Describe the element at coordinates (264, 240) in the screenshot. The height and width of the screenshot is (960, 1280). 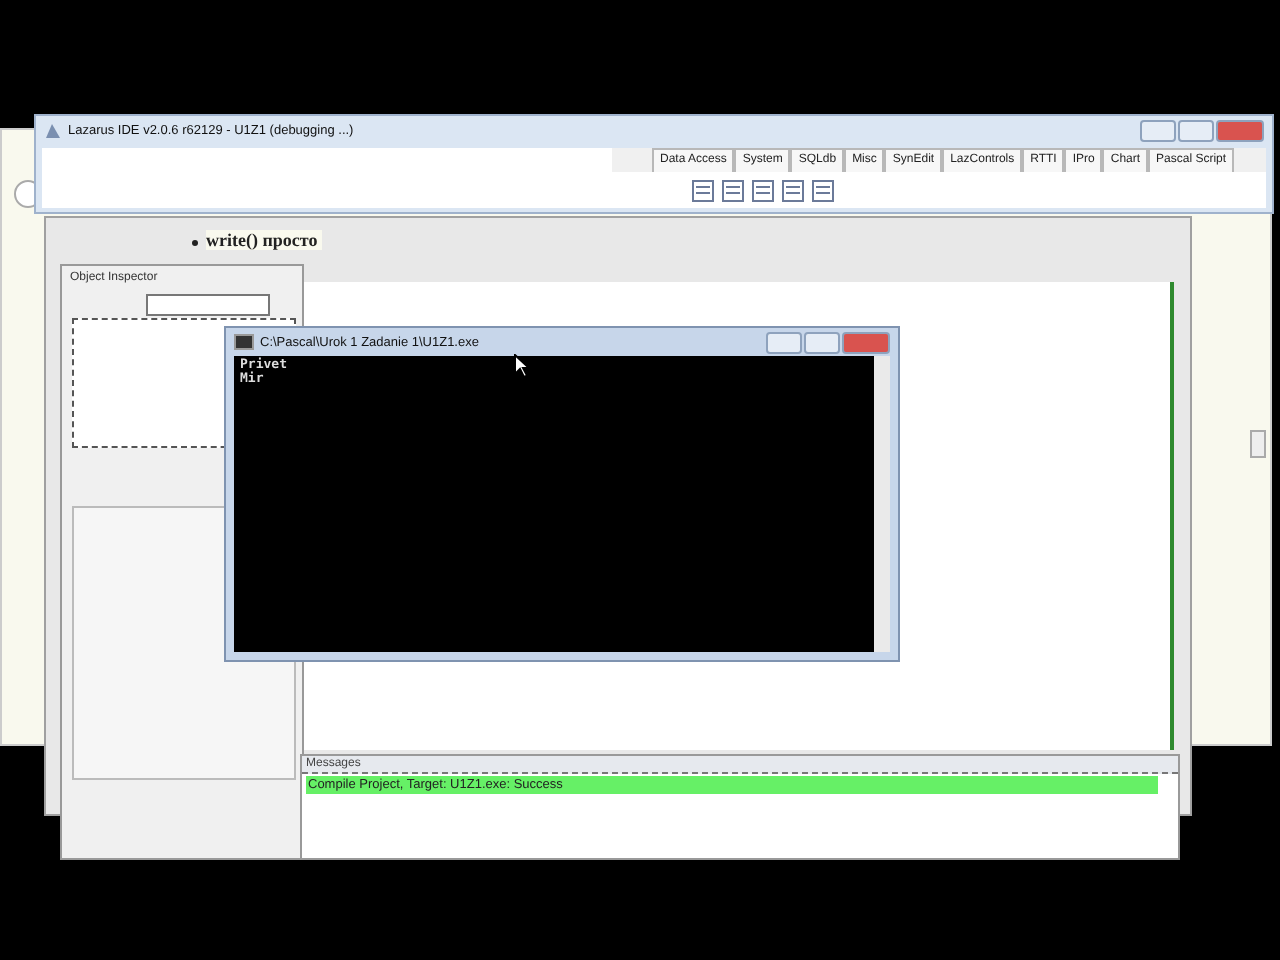
I see `bullet-text: write() просто` at that location.